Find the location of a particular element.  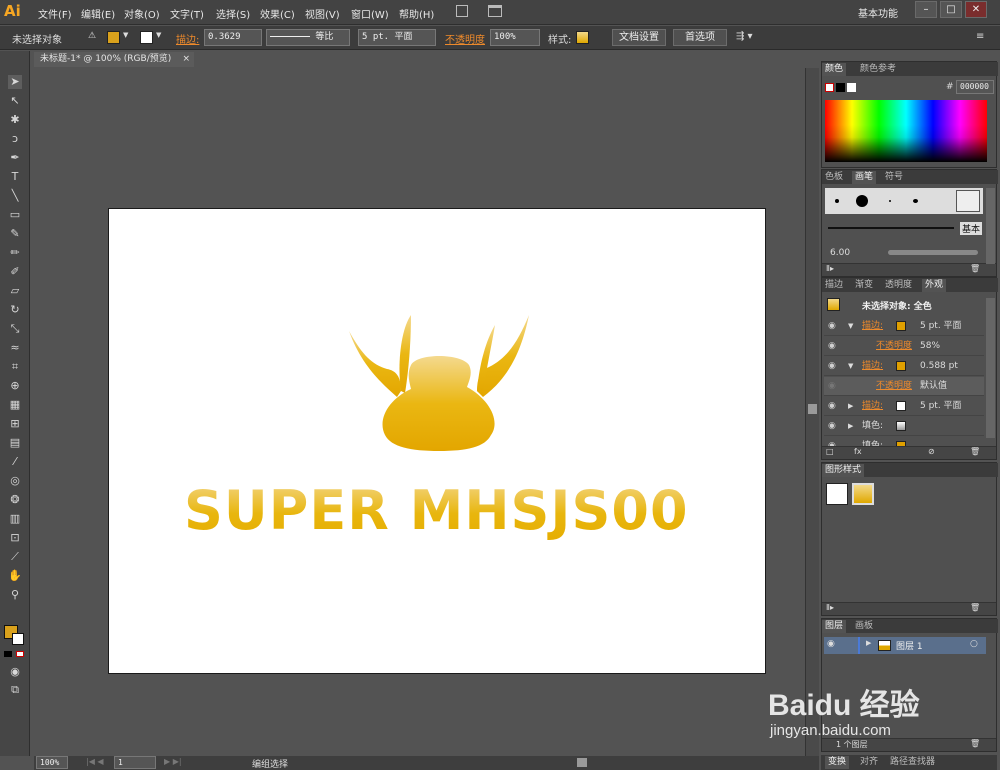

tab-artboards: 画板 is located at coordinates (864, 626).